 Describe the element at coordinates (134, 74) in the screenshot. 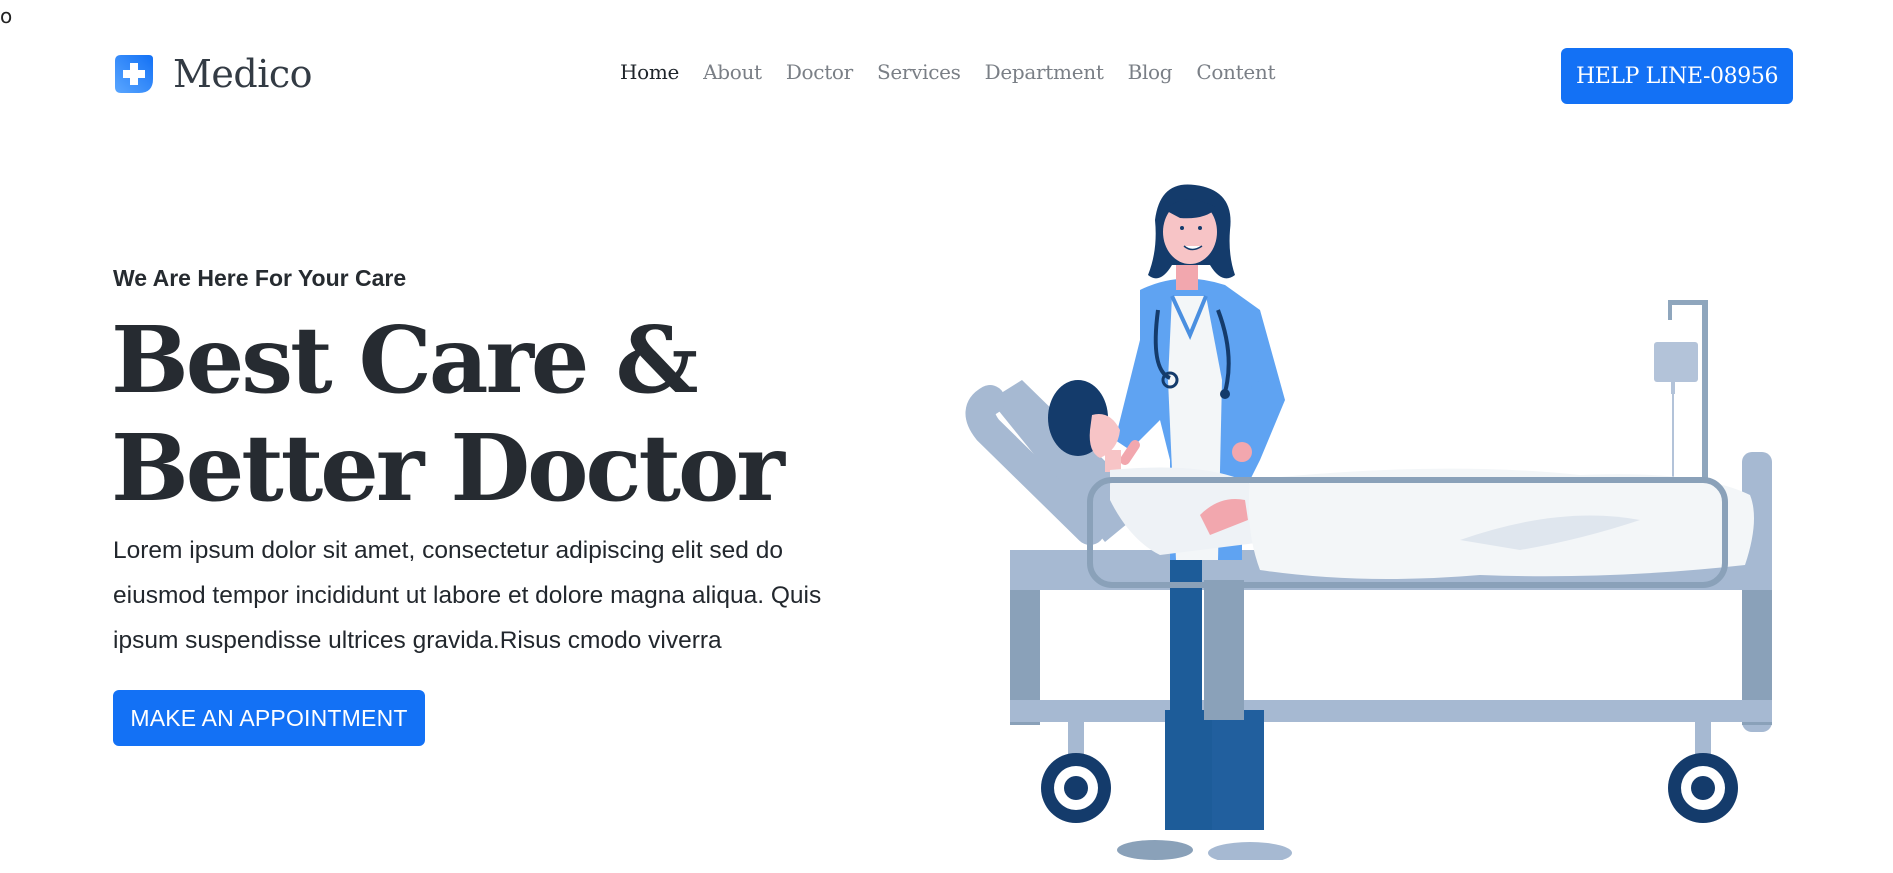

I see `medical-cross-icon` at that location.